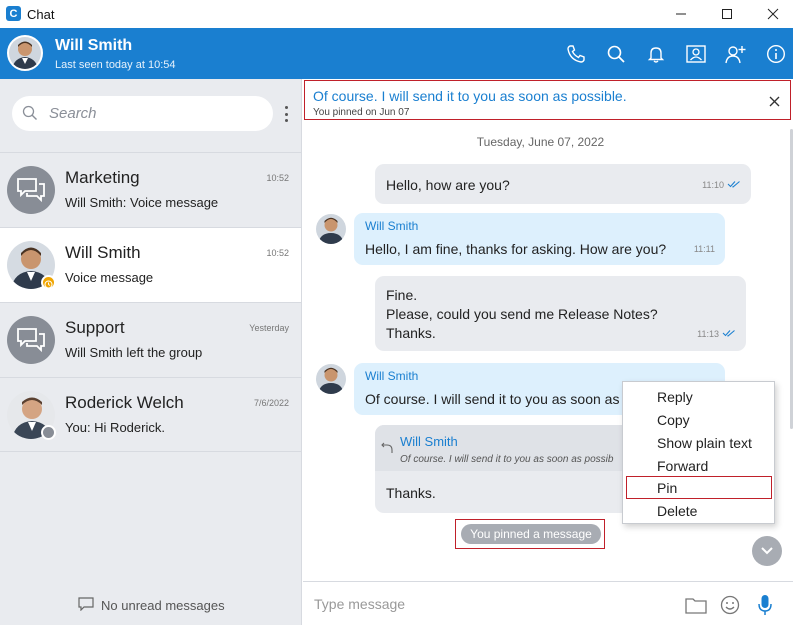 The width and height of the screenshot is (793, 625). What do you see at coordinates (696, 605) in the screenshot?
I see `folder-icon` at bounding box center [696, 605].